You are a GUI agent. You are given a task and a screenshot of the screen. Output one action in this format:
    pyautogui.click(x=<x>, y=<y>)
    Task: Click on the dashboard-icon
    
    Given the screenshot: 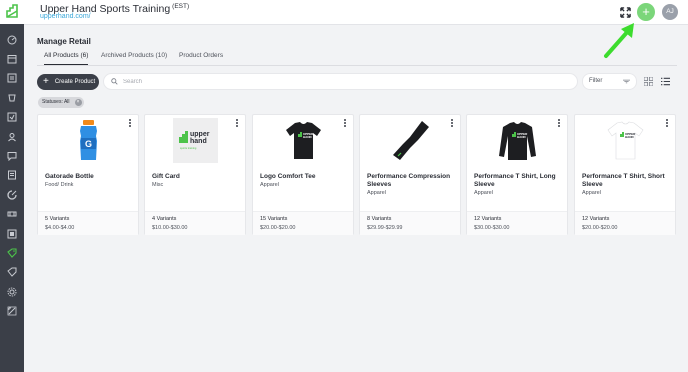 What is the action you would take?
    pyautogui.click(x=12, y=40)
    